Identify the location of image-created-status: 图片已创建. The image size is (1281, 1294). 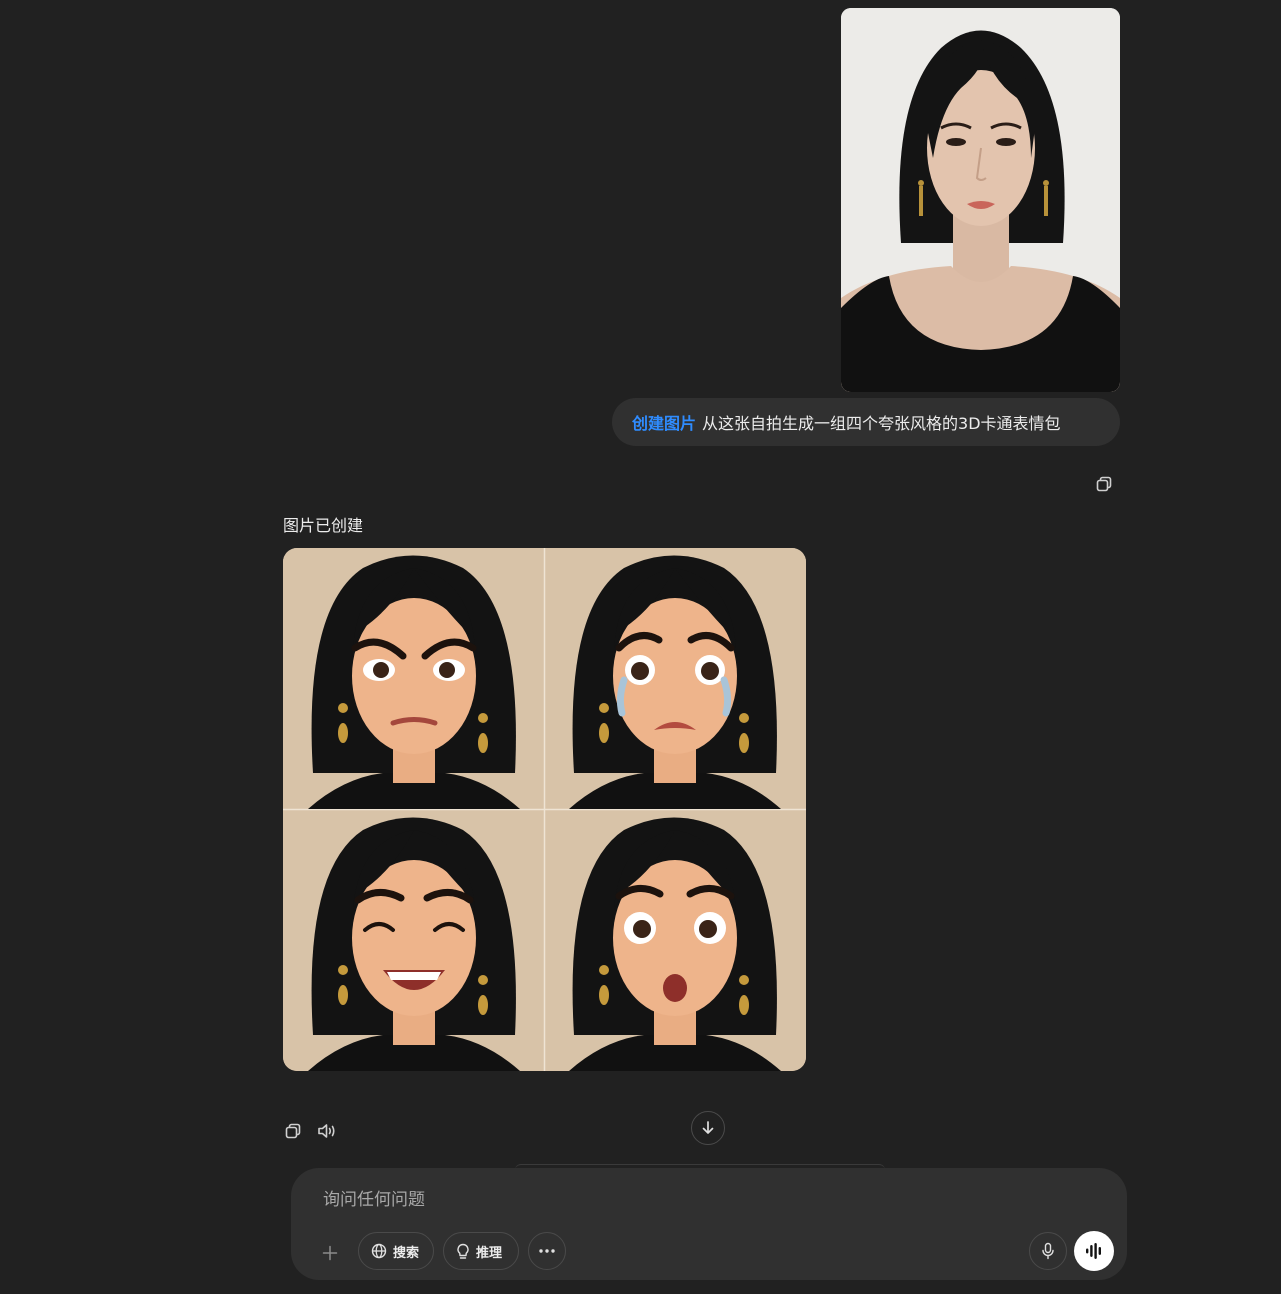
(323, 525).